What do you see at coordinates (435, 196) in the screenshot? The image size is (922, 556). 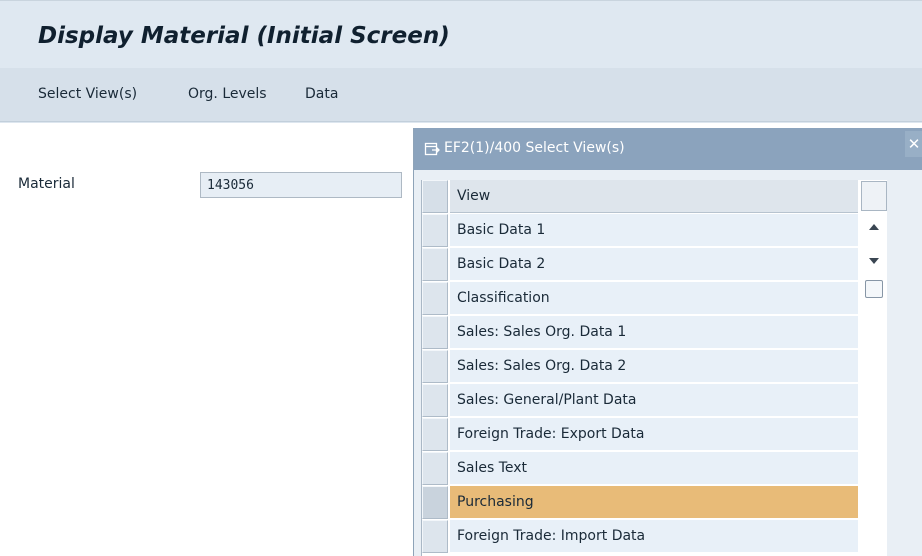 I see `select-all-cell` at bounding box center [435, 196].